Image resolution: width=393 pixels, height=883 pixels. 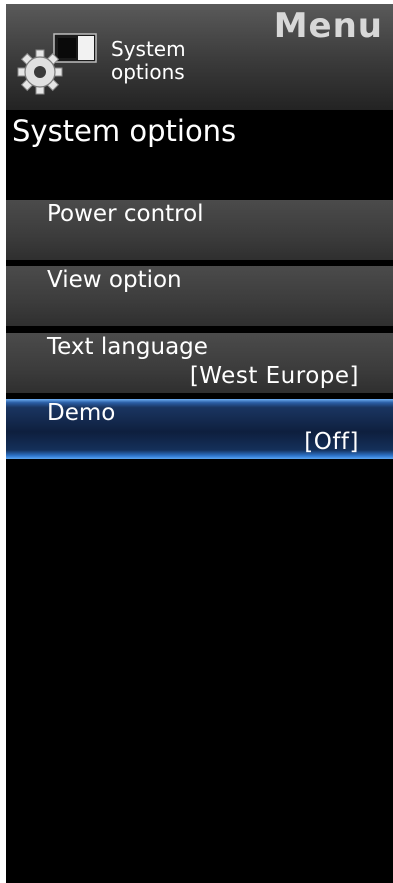 What do you see at coordinates (81, 413) in the screenshot?
I see `menu-item-label: Demo` at bounding box center [81, 413].